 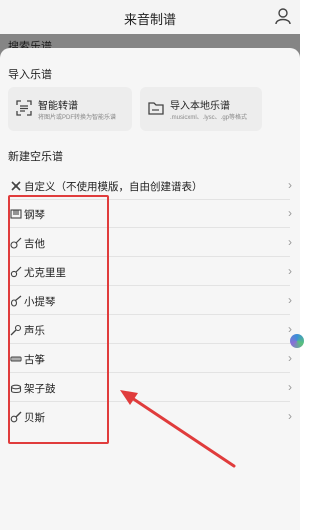 I want to click on folder-icon, so click(x=156, y=108).